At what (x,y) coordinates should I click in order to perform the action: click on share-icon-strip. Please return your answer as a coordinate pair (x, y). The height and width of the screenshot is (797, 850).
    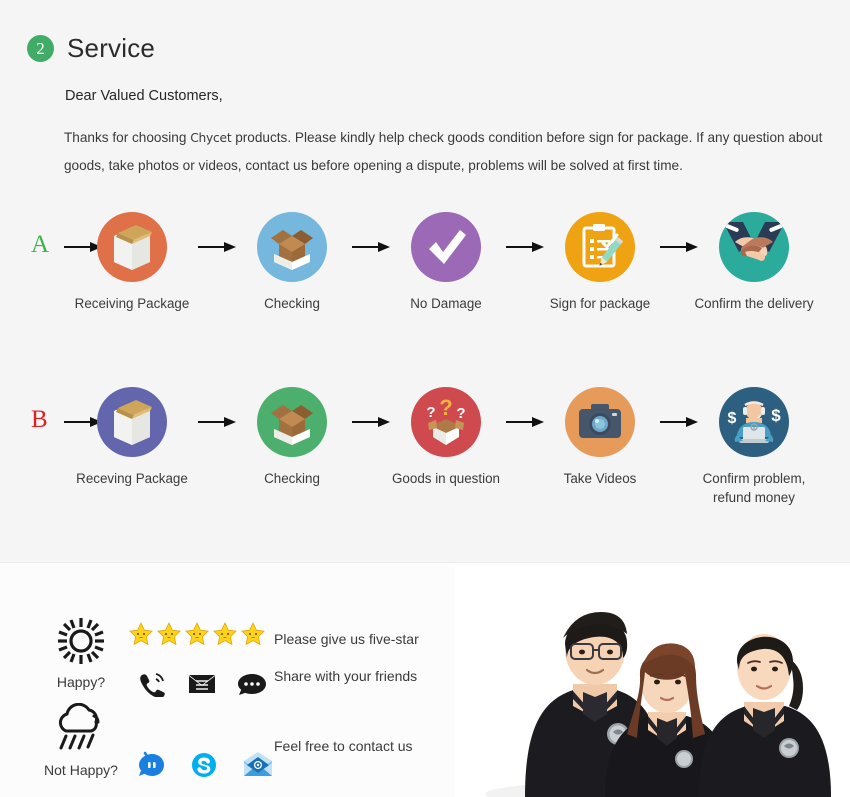
    Looking at the image, I should click on (202, 684).